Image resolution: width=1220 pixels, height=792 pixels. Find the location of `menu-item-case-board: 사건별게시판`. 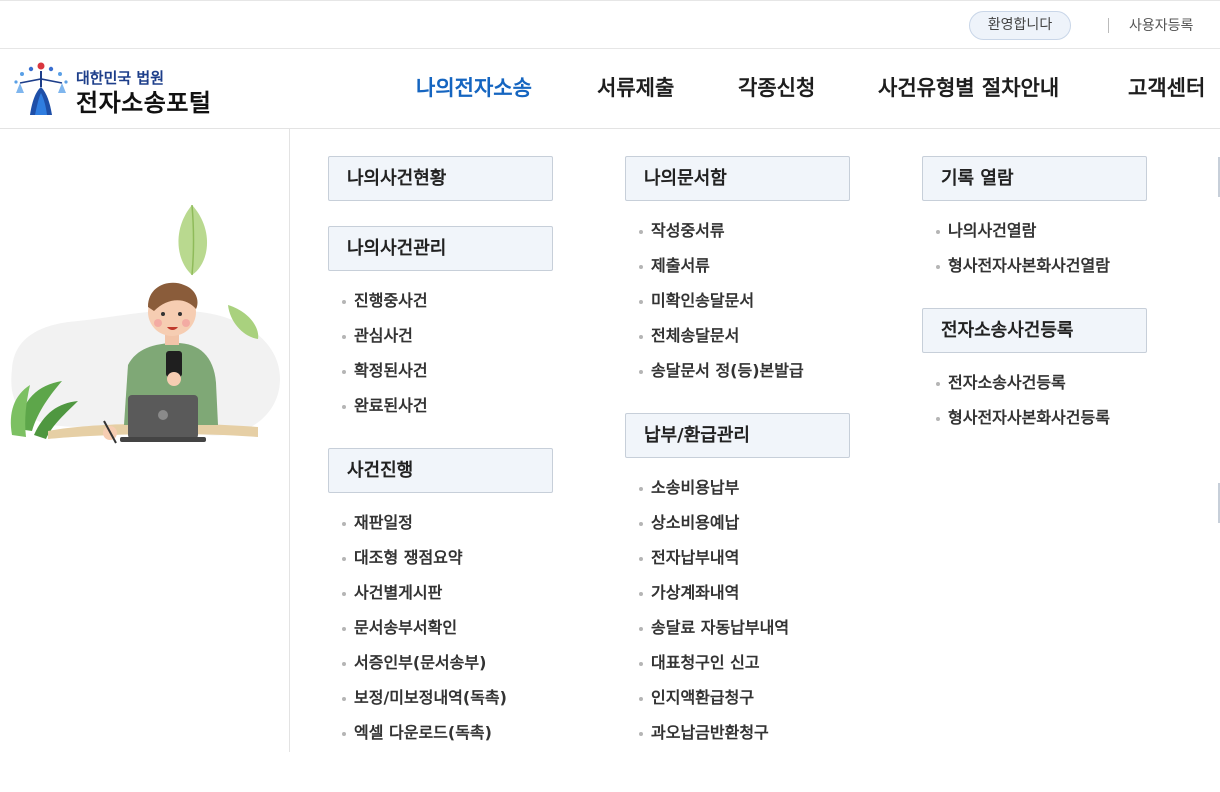

menu-item-case-board: 사건별게시판 is located at coordinates (441, 596).